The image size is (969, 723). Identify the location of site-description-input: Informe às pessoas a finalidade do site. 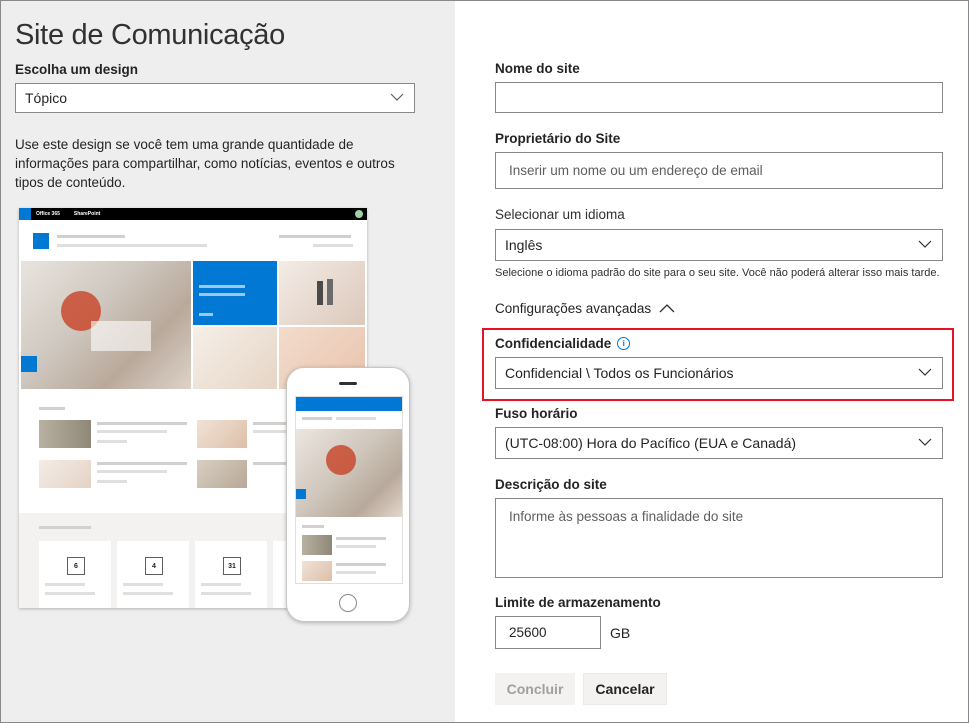
(719, 538).